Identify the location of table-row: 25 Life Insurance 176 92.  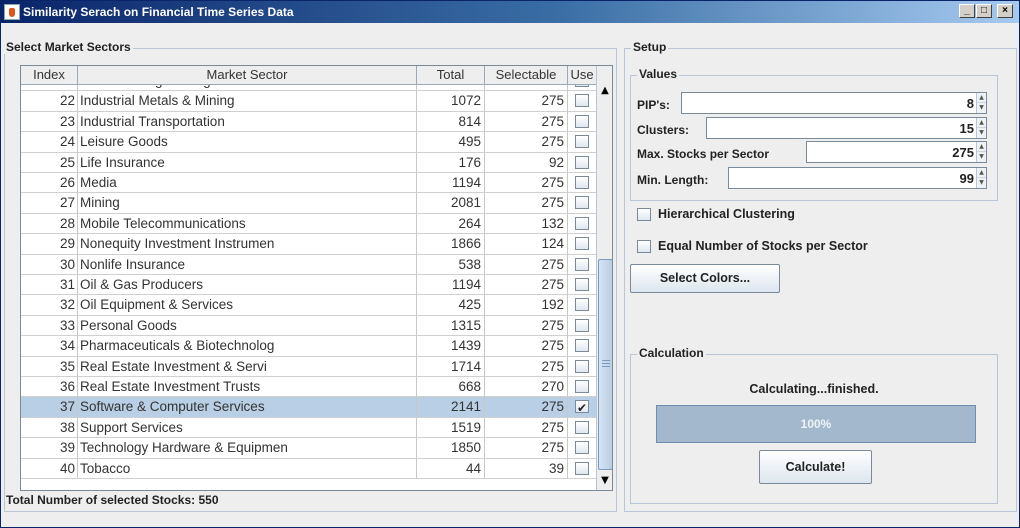
(309, 162).